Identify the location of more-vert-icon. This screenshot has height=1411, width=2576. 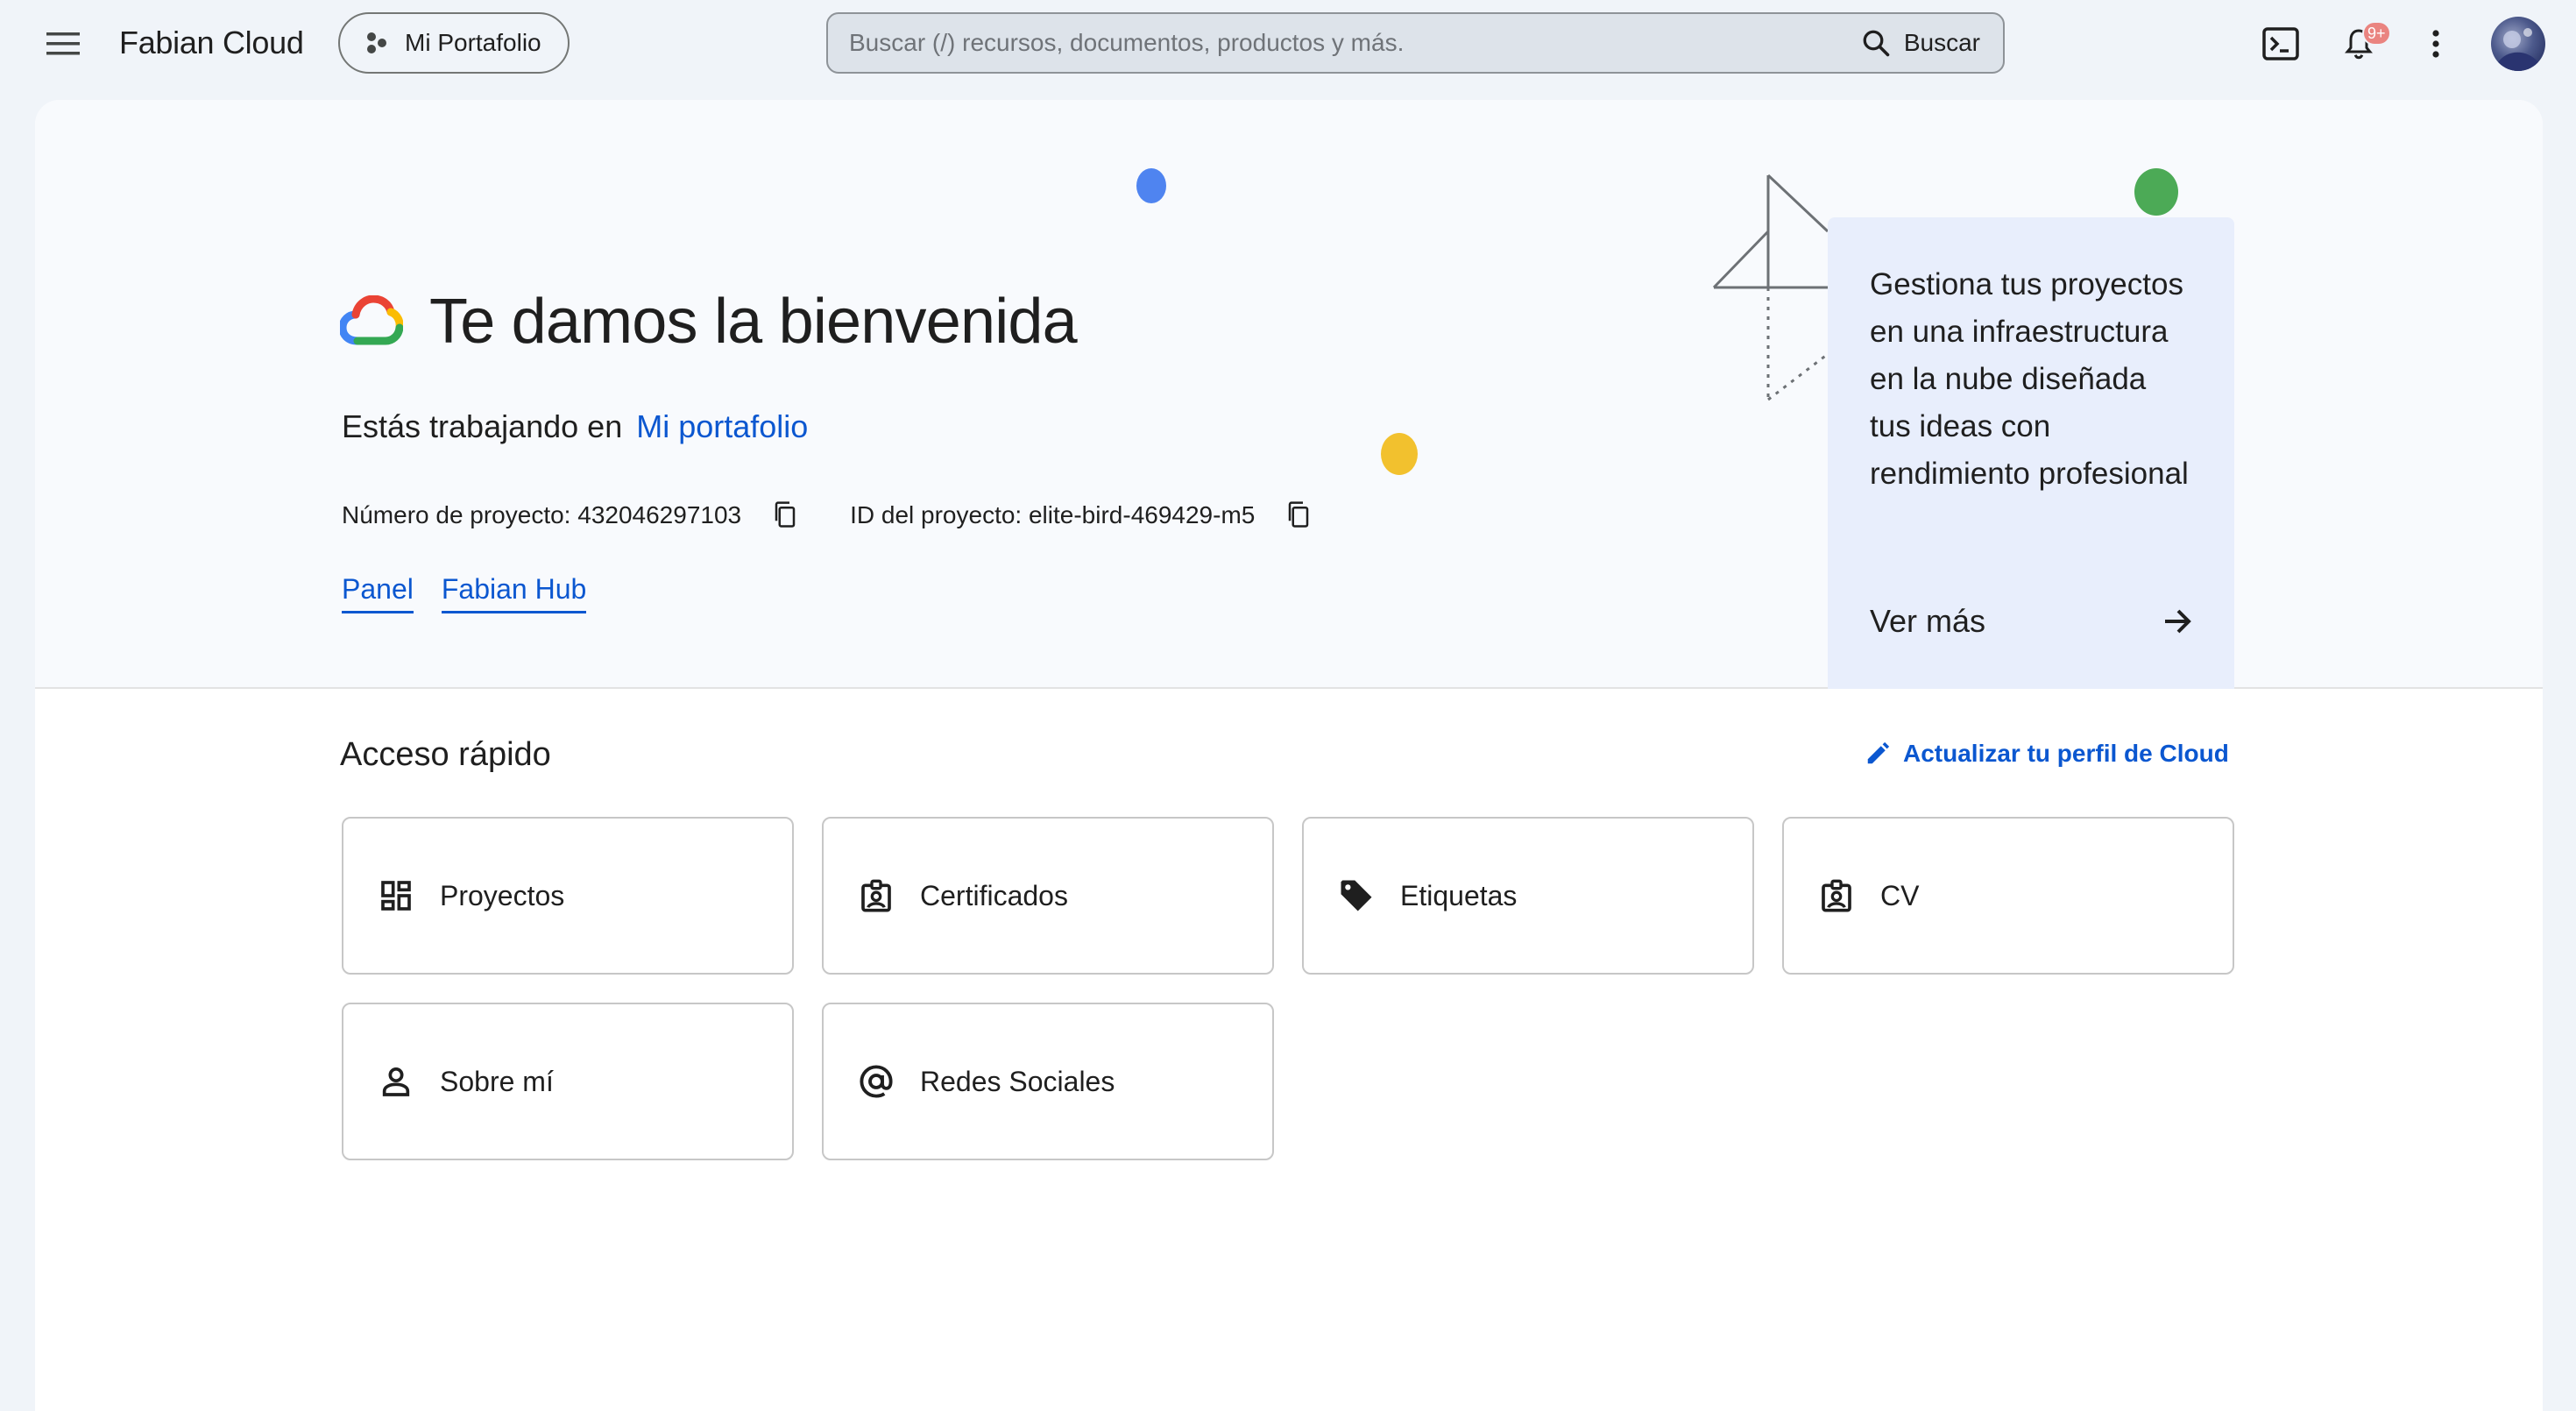
(2435, 44).